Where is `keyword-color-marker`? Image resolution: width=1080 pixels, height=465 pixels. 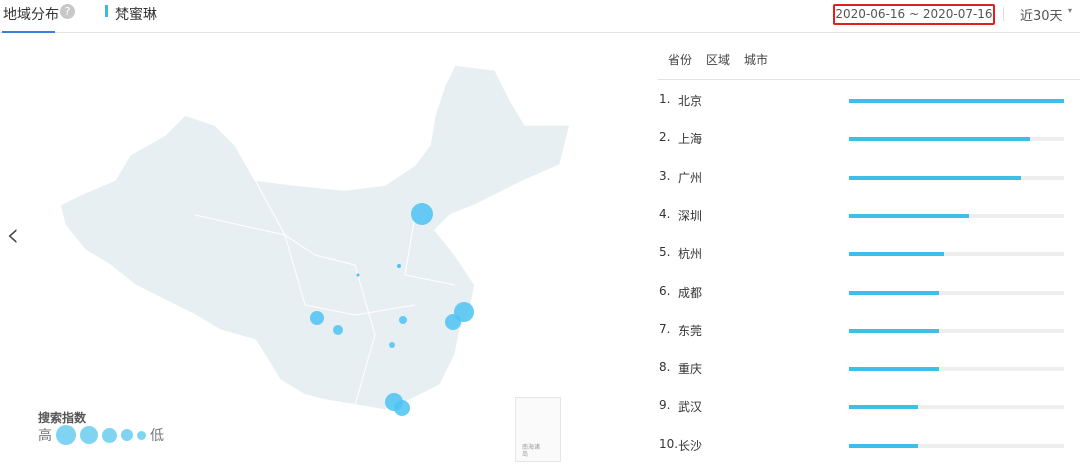
keyword-color-marker is located at coordinates (106, 11).